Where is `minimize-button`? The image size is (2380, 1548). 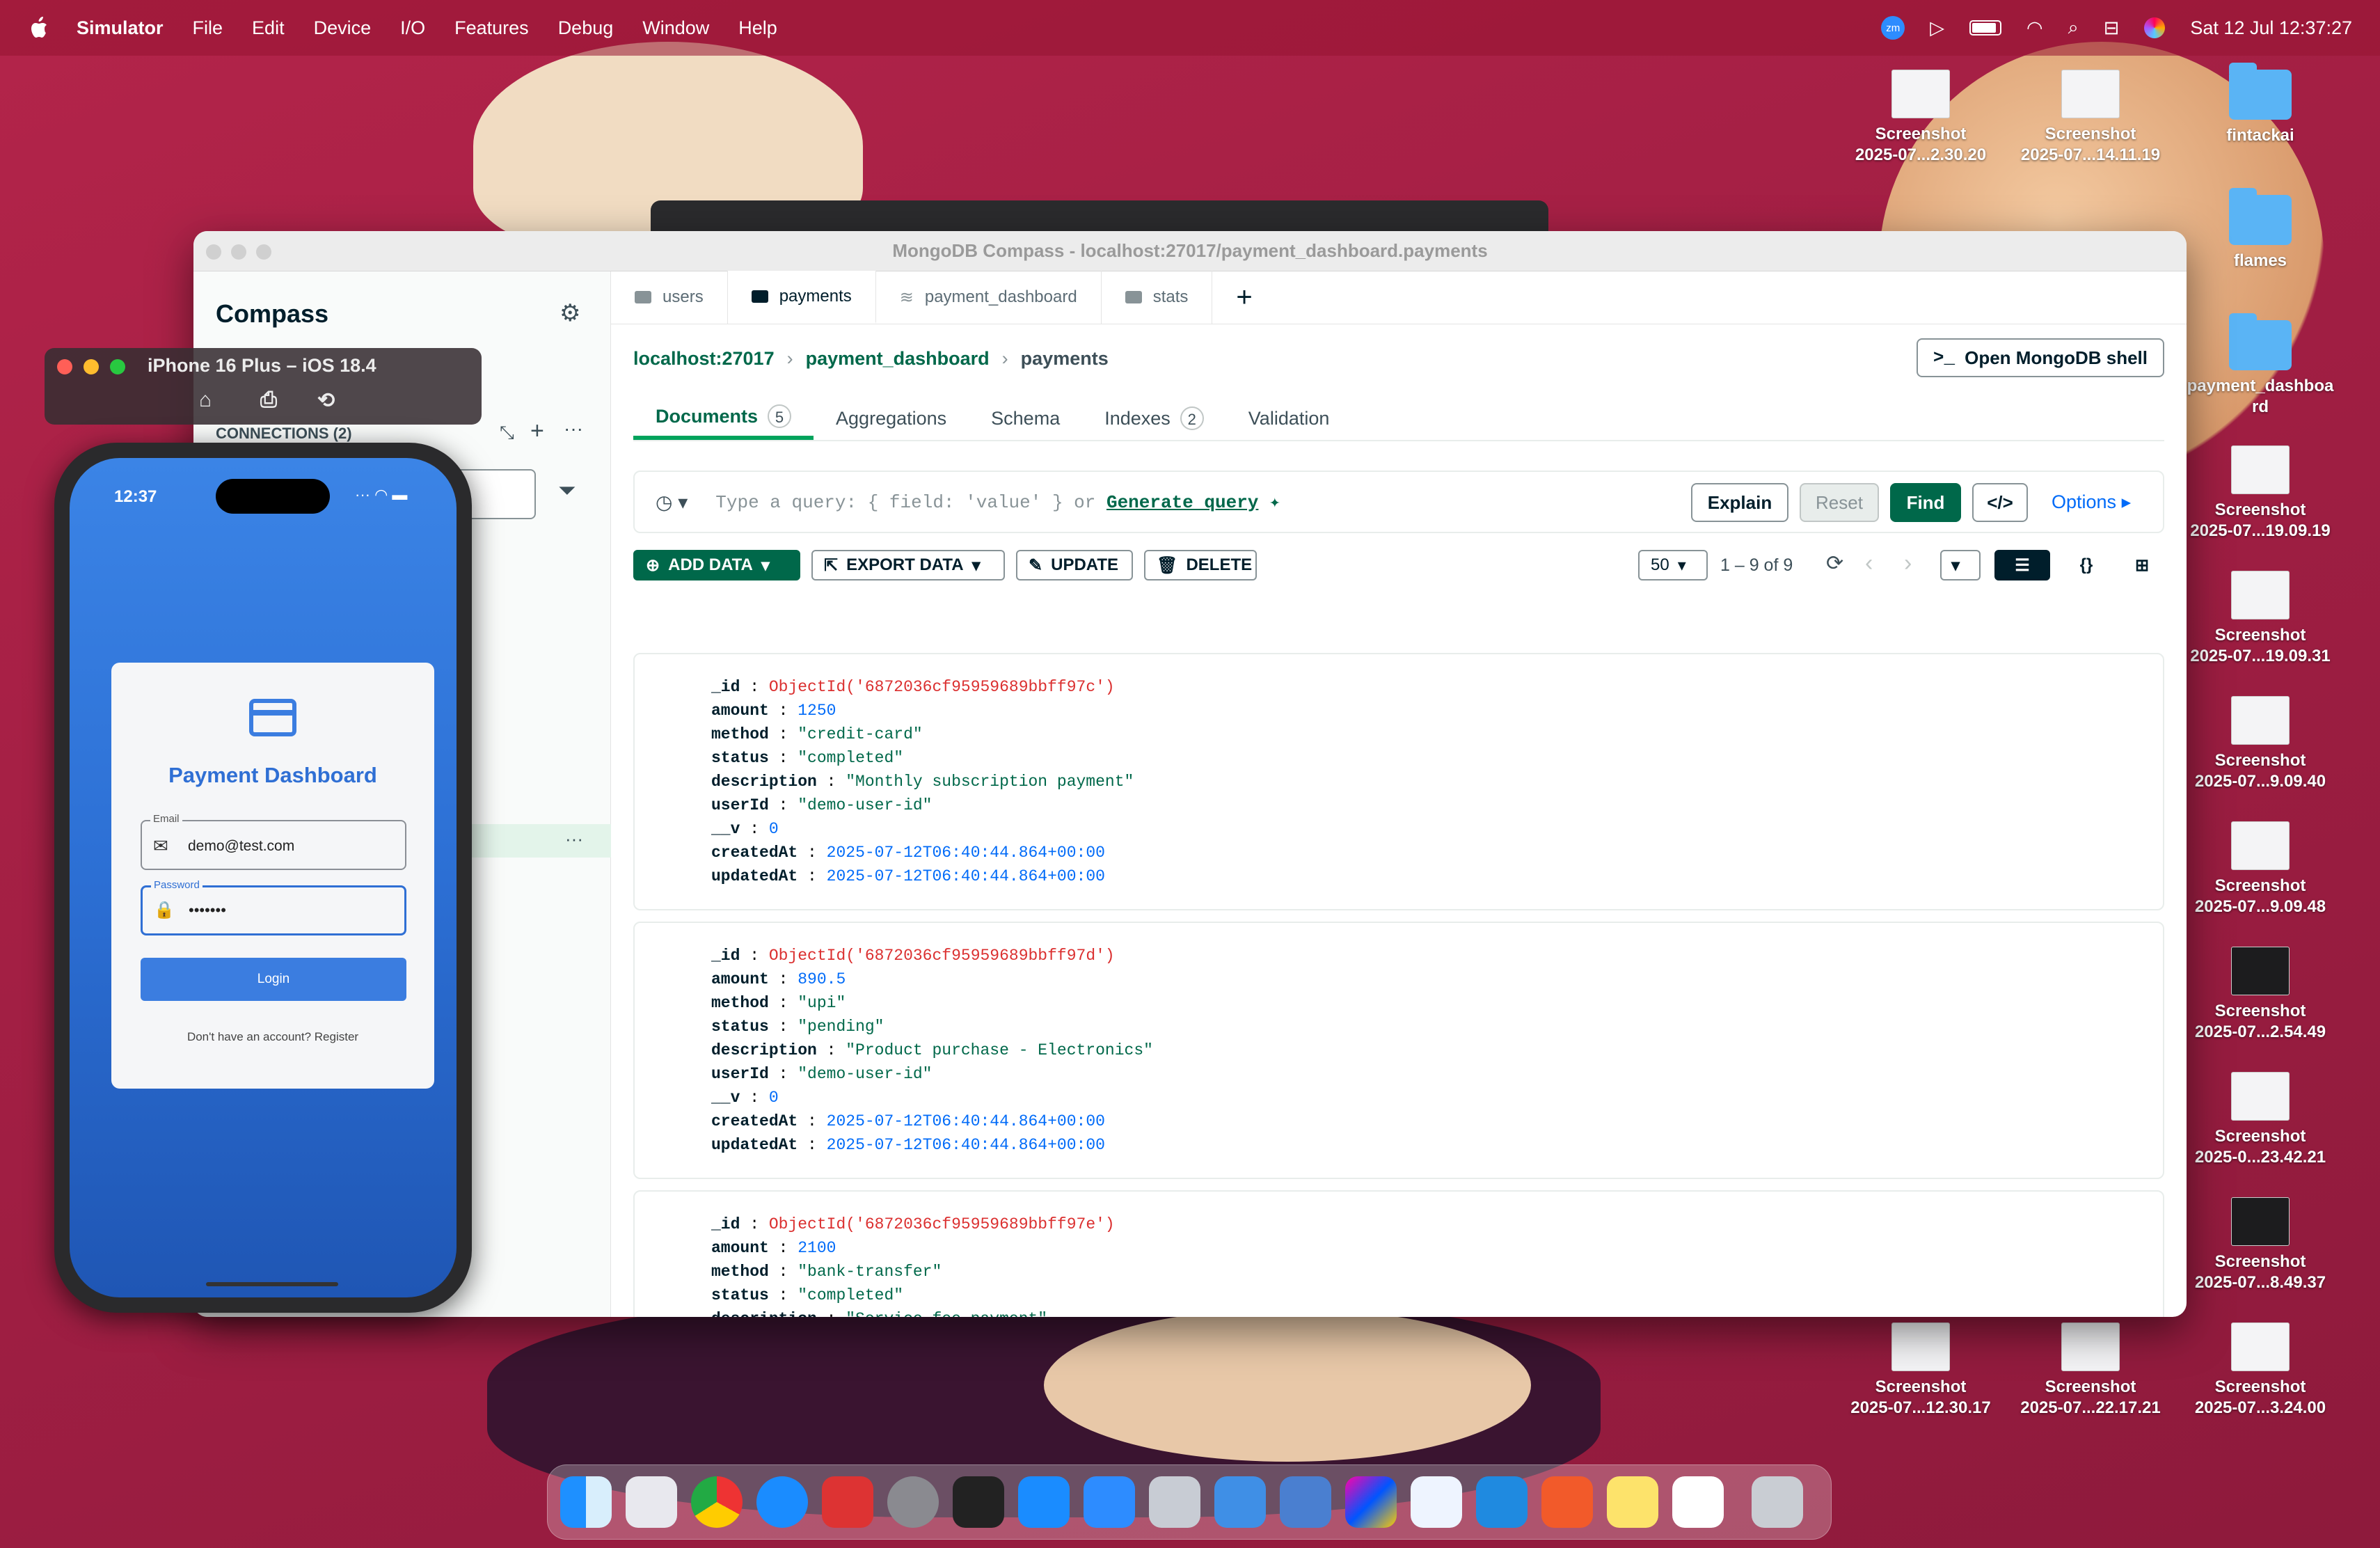
minimize-button is located at coordinates (239, 252).